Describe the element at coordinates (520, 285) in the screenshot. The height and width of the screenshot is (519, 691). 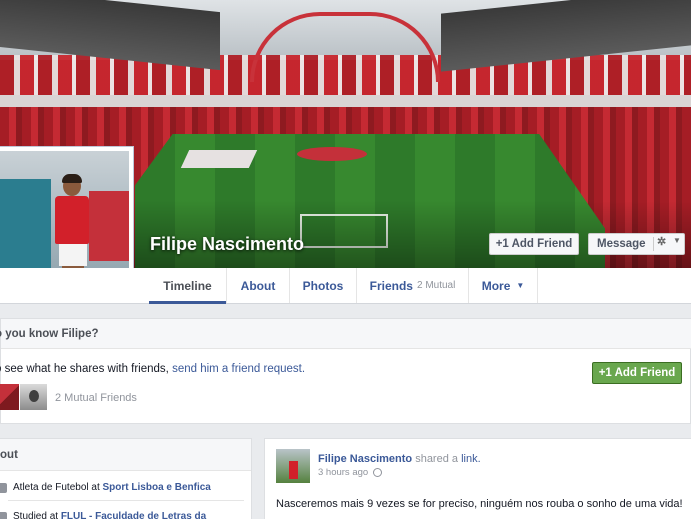
I see `chevron-down-icon: ▼` at that location.